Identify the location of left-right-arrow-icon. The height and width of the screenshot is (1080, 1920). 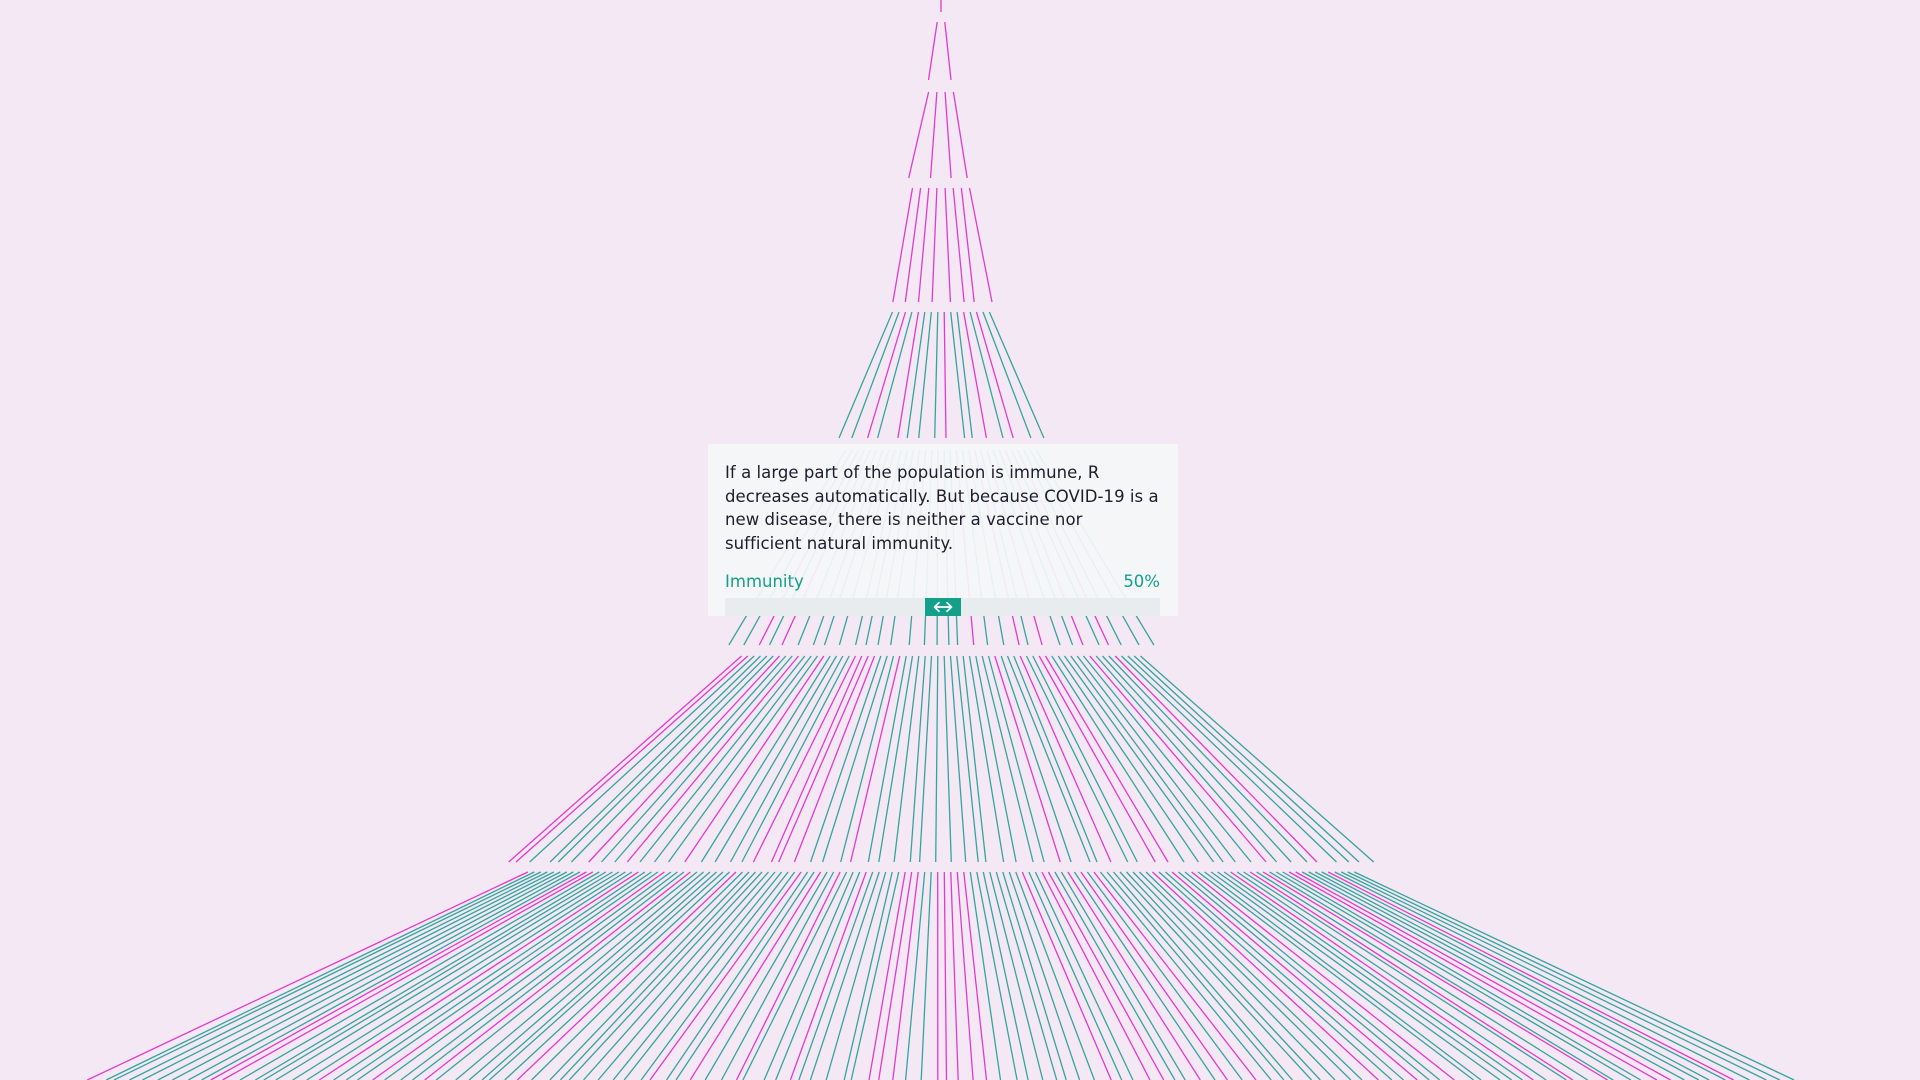
(943, 607).